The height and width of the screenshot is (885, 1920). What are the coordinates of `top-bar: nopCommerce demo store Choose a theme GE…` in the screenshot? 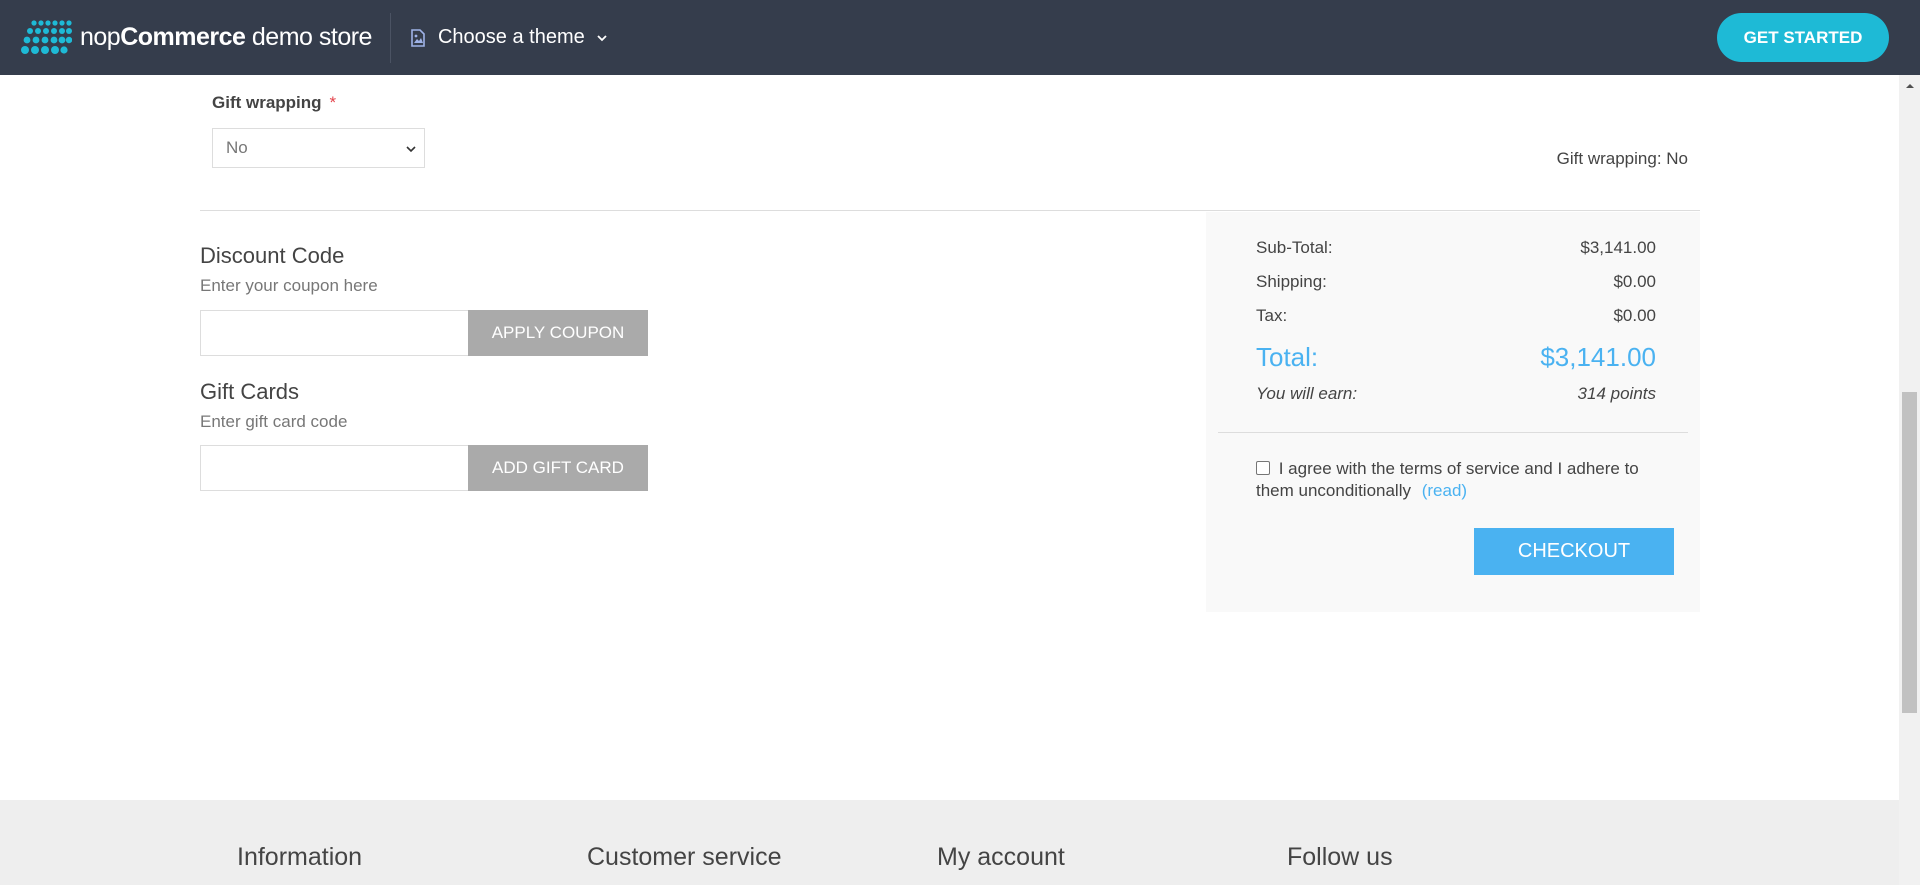 It's located at (960, 37).